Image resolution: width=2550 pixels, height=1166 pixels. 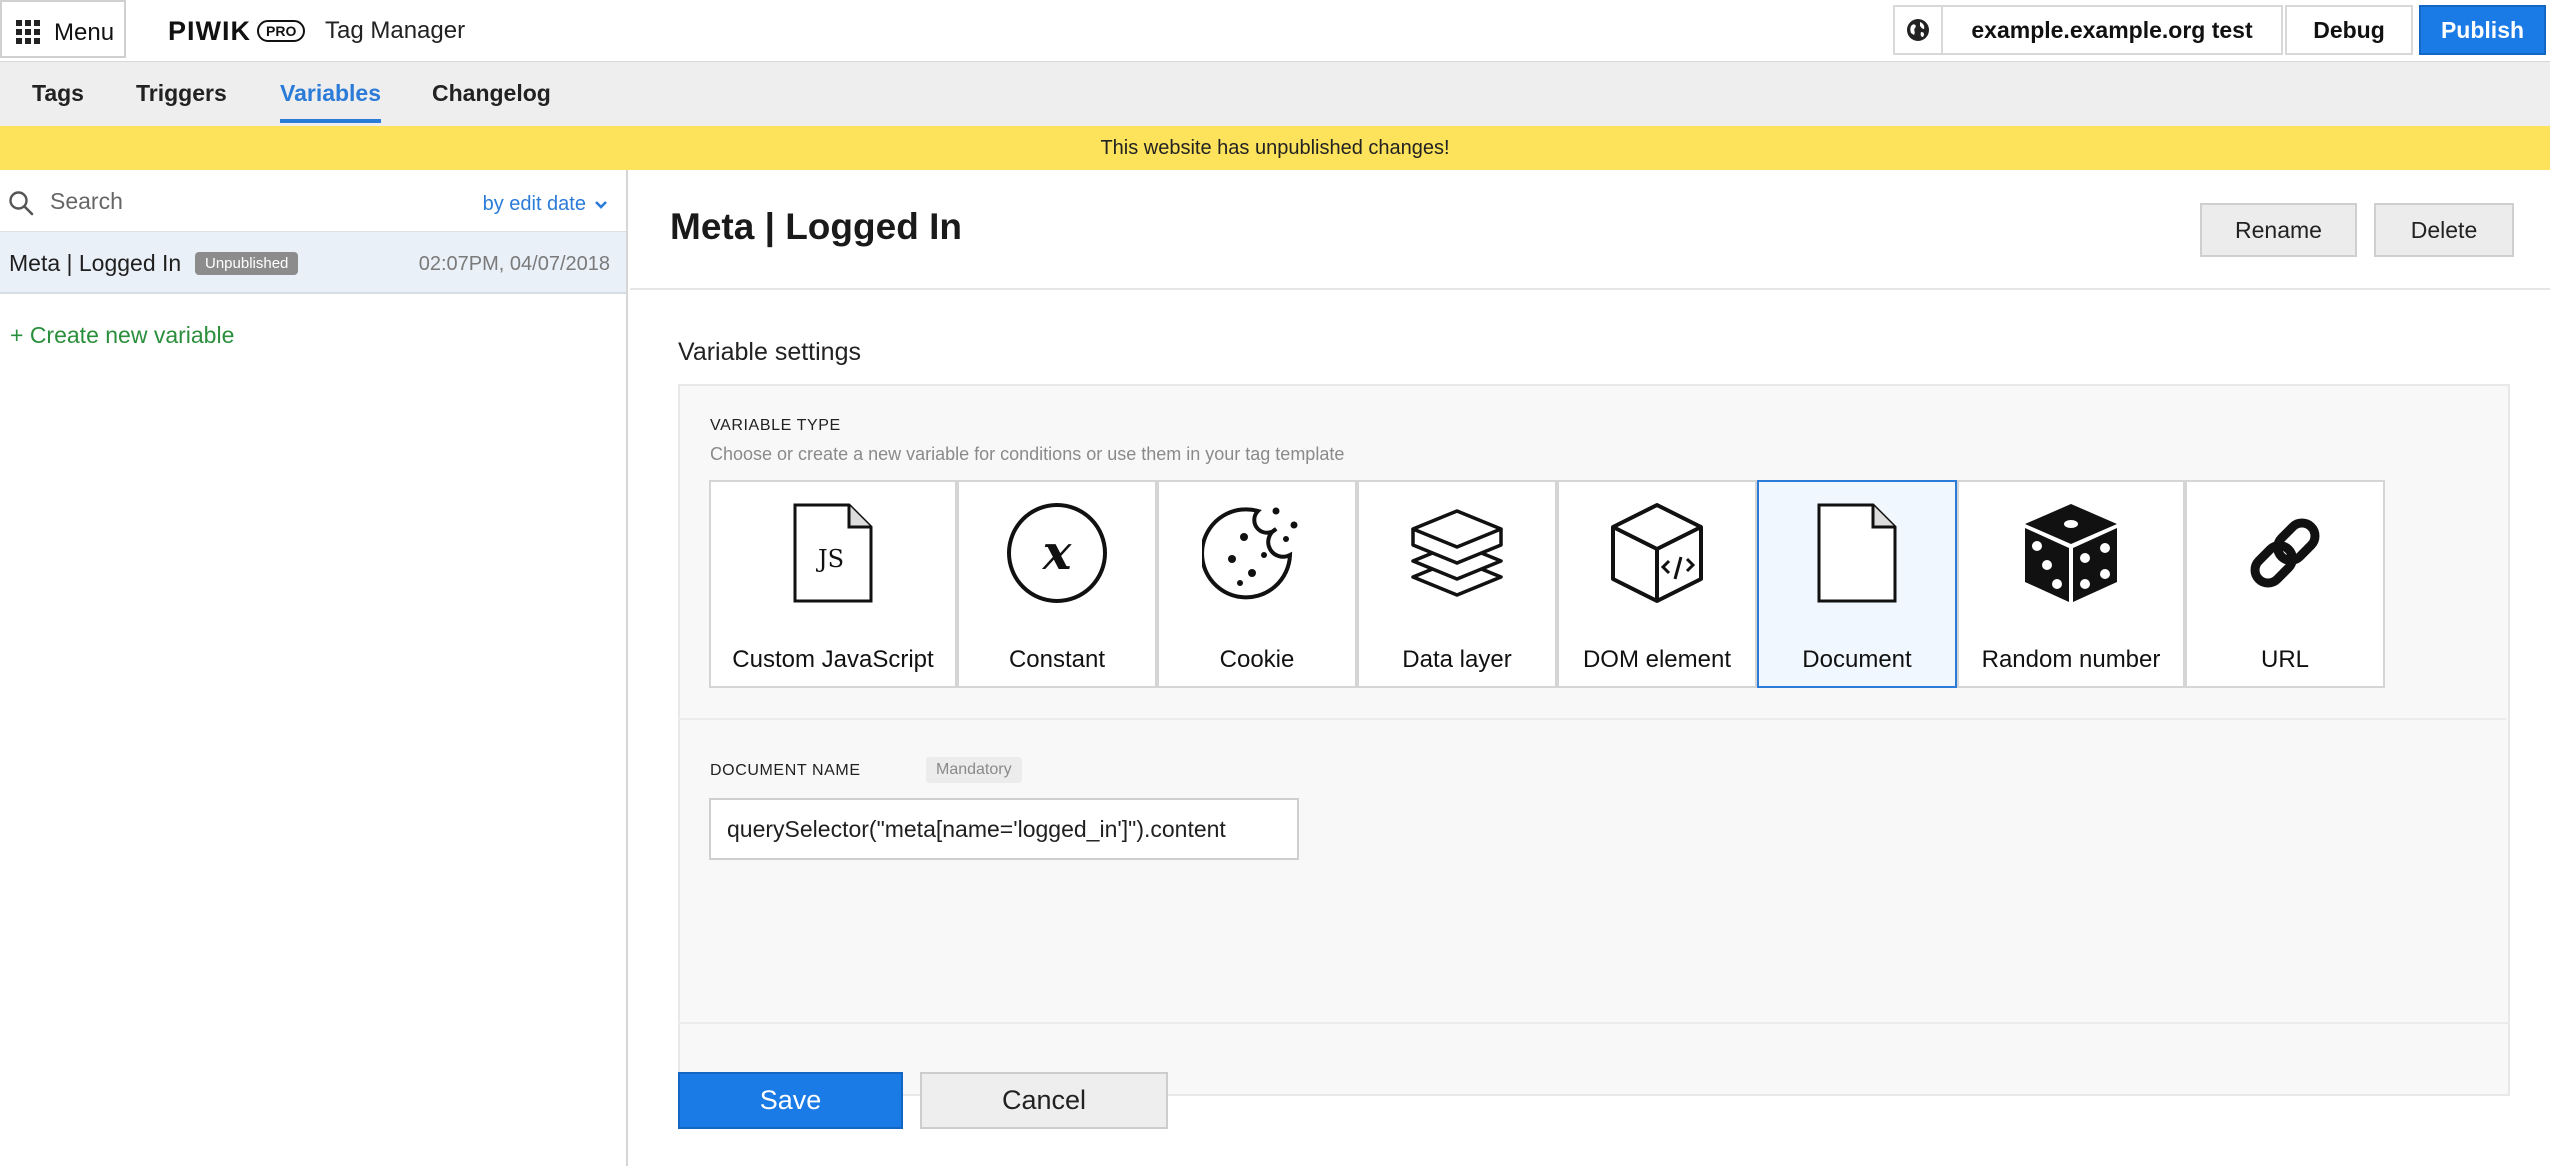 I want to click on svg-text: x, so click(x=1057, y=553).